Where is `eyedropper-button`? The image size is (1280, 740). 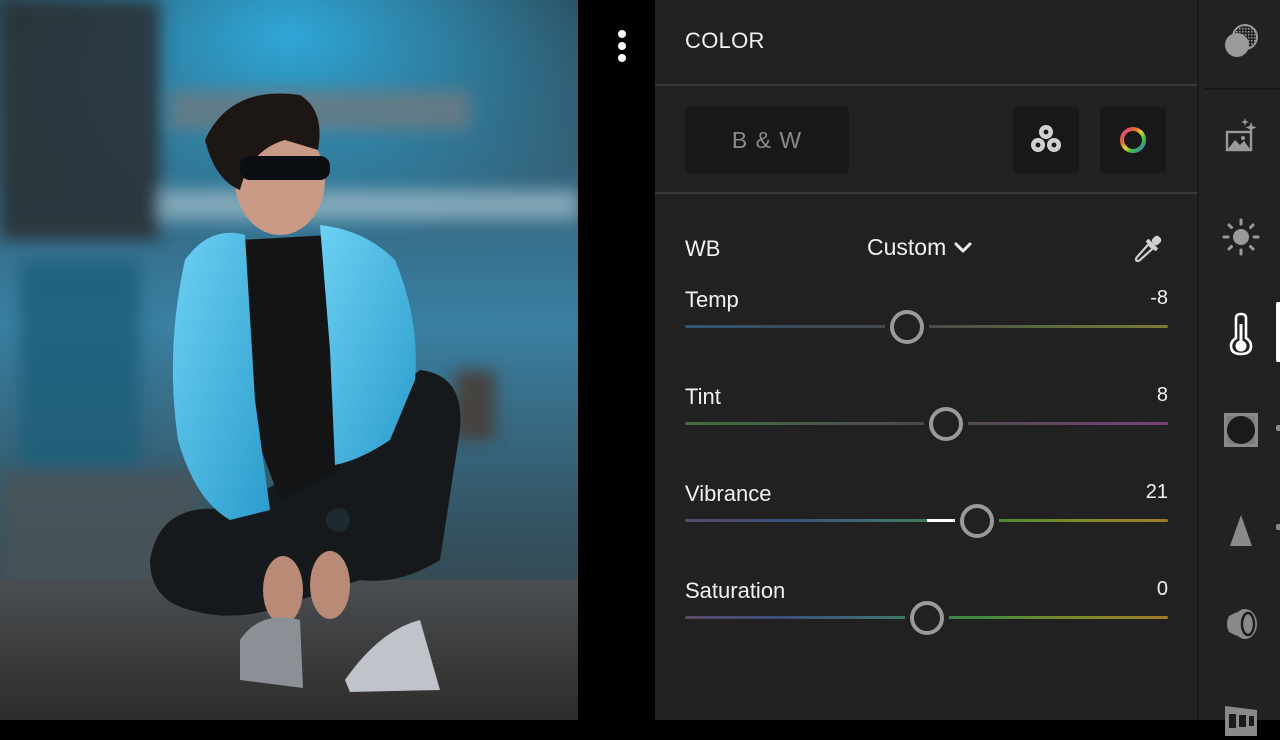
eyedropper-button is located at coordinates (1147, 250).